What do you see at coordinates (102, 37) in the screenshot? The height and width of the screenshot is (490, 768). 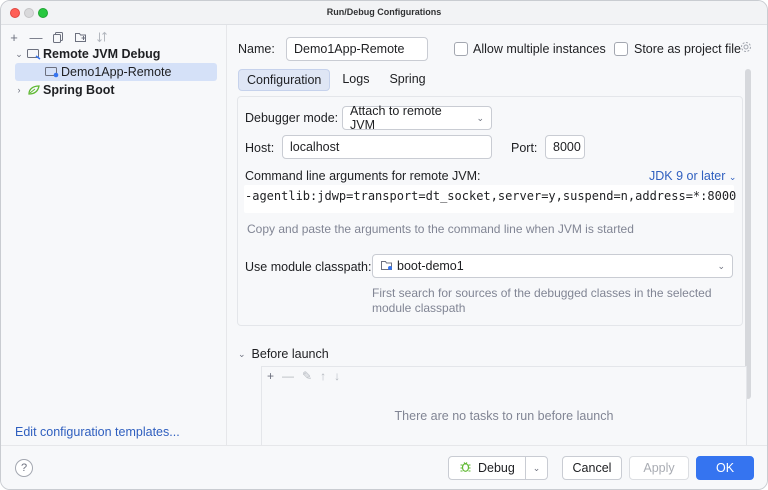 I see `sort-icon` at bounding box center [102, 37].